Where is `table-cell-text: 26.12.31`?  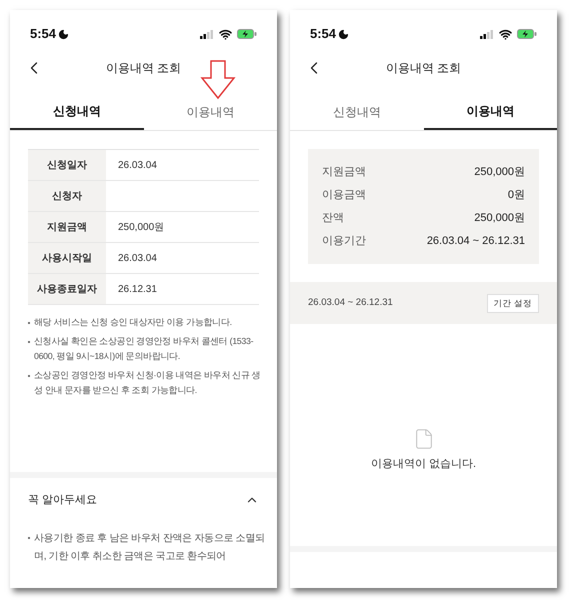
table-cell-text: 26.12.31 is located at coordinates (137, 289).